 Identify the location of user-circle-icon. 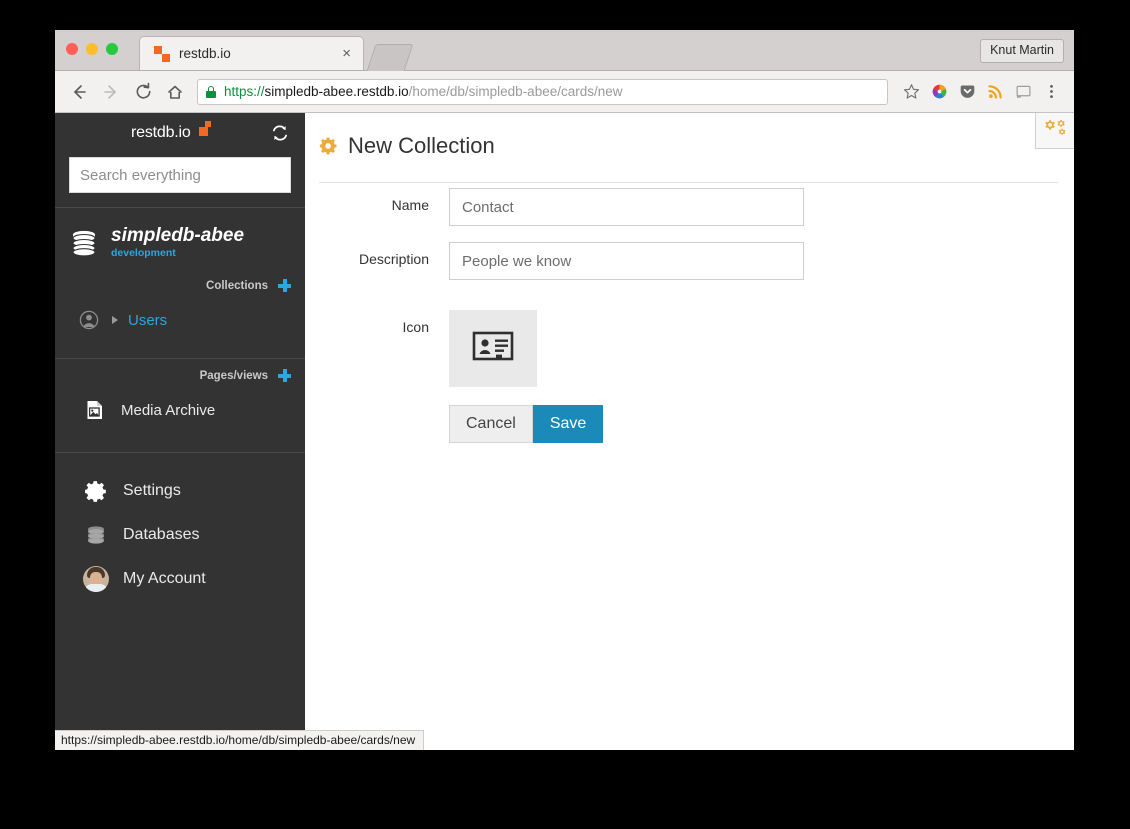
(89, 320).